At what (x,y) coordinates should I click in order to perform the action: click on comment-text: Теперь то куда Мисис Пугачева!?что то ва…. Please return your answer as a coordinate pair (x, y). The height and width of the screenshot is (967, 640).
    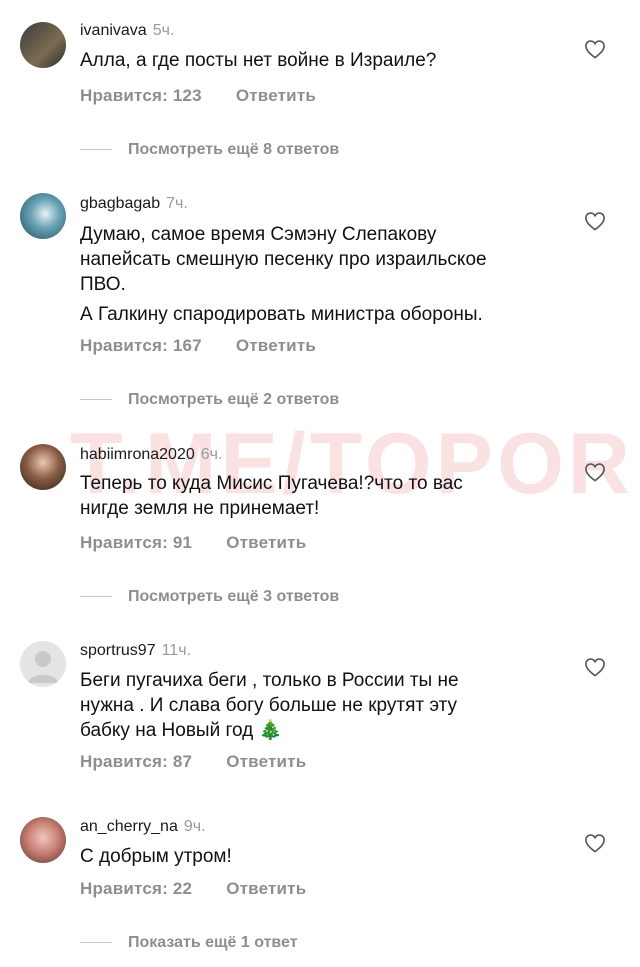
    Looking at the image, I should click on (271, 483).